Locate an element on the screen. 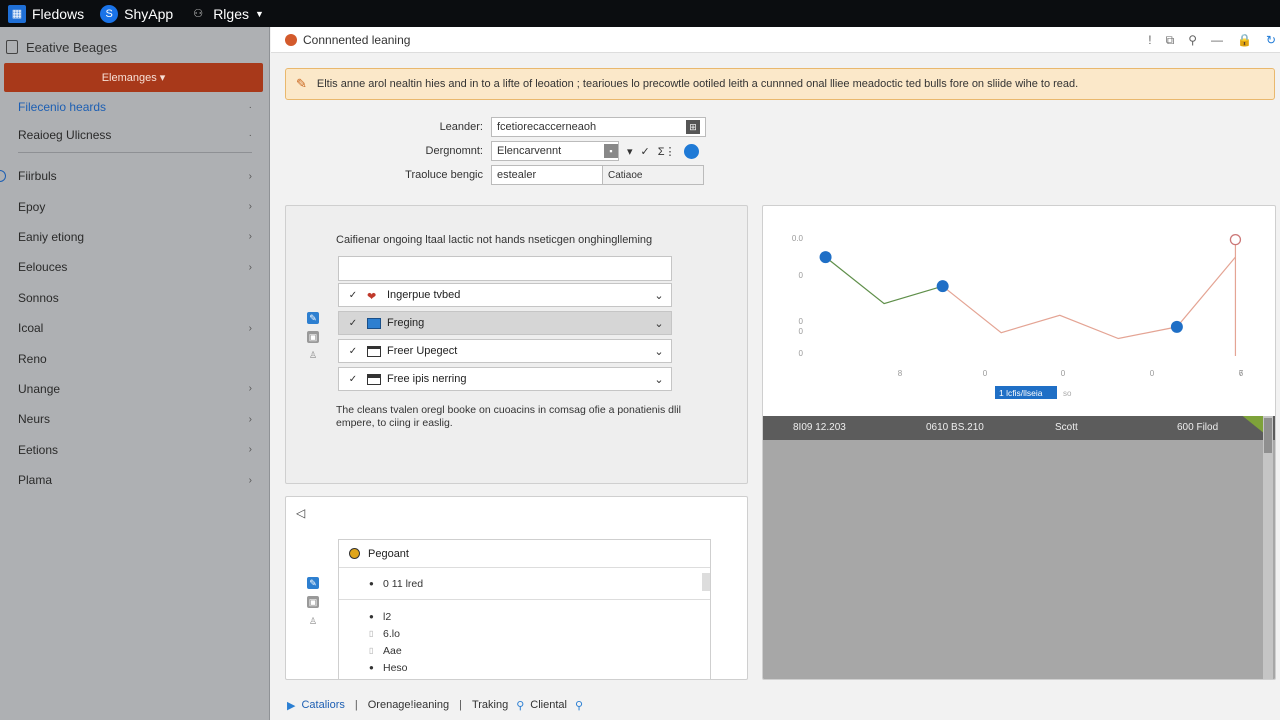  refresh-icon: ↻ is located at coordinates (1271, 40).